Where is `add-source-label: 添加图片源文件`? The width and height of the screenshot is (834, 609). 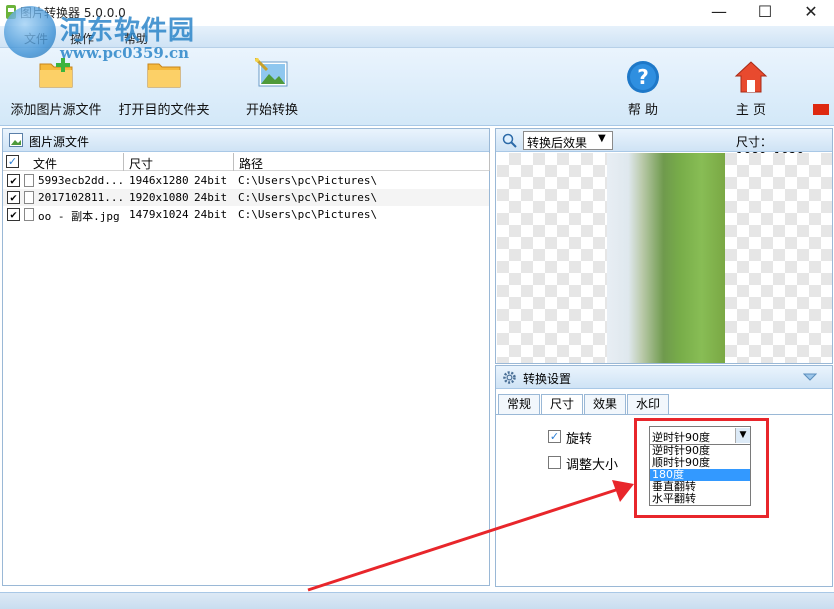
add-source-label: 添加图片源文件 is located at coordinates (56, 110).